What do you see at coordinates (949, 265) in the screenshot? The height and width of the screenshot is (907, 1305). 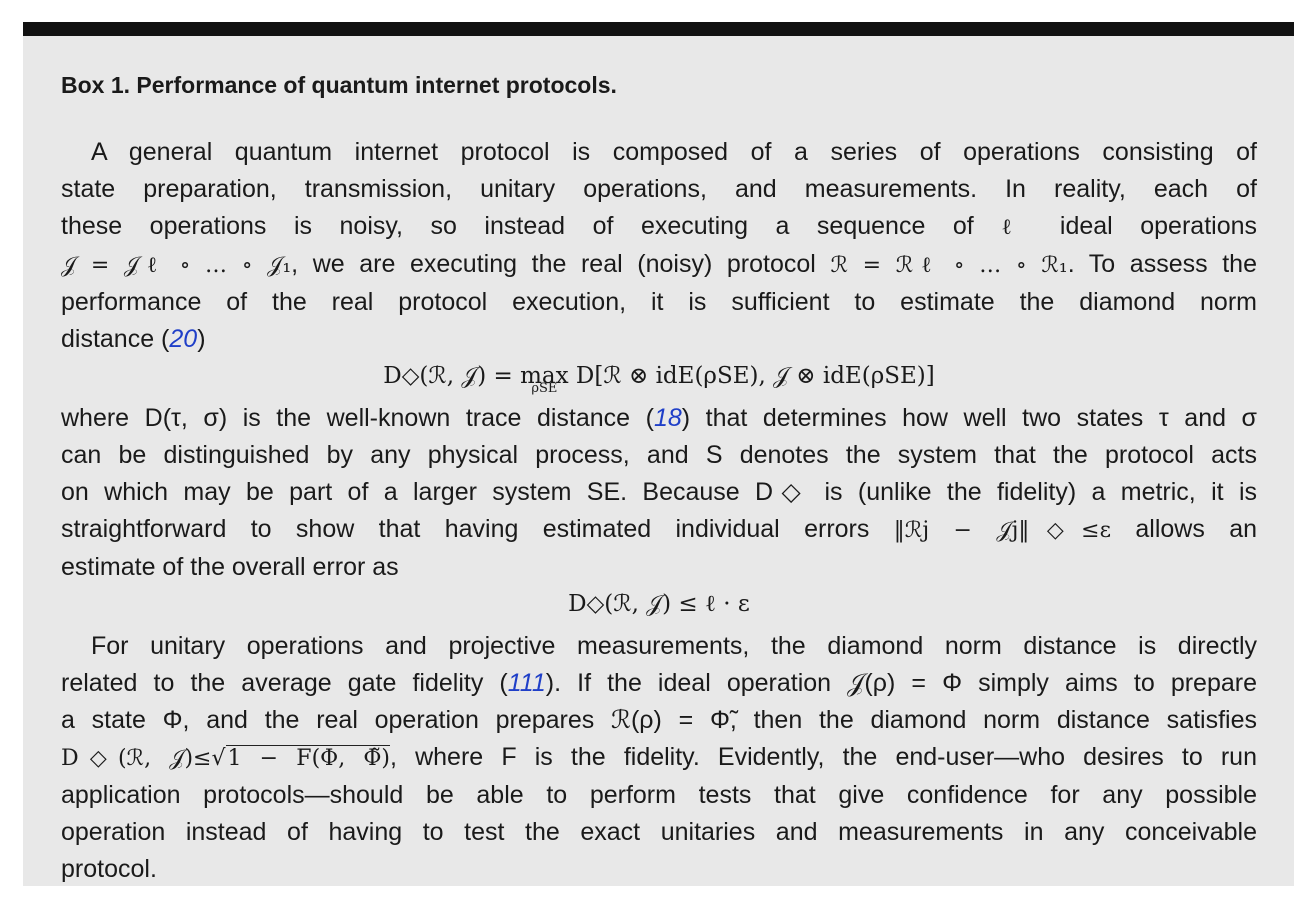 I see `real-ops-formula: ℛ = ℛℓ ∘ … ∘ ℛ₁` at bounding box center [949, 265].